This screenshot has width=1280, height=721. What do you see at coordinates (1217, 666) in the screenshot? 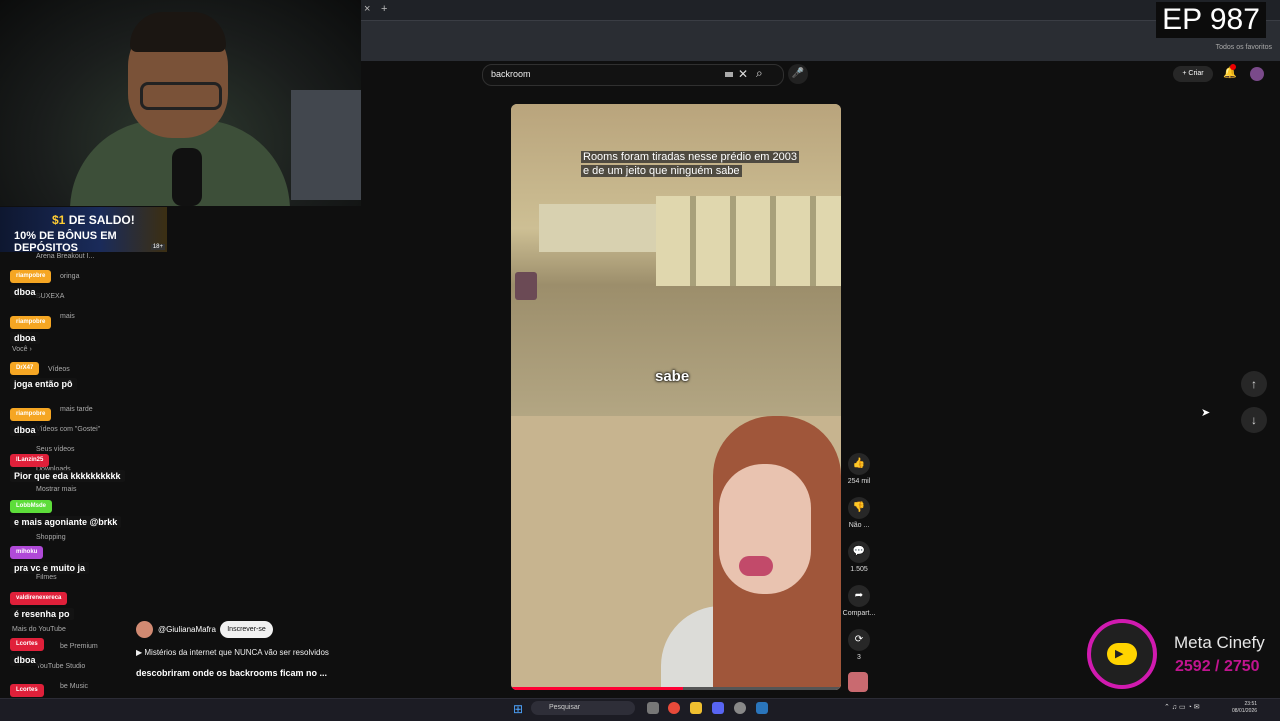
I see `meta-progress: 2592 / 2750` at bounding box center [1217, 666].